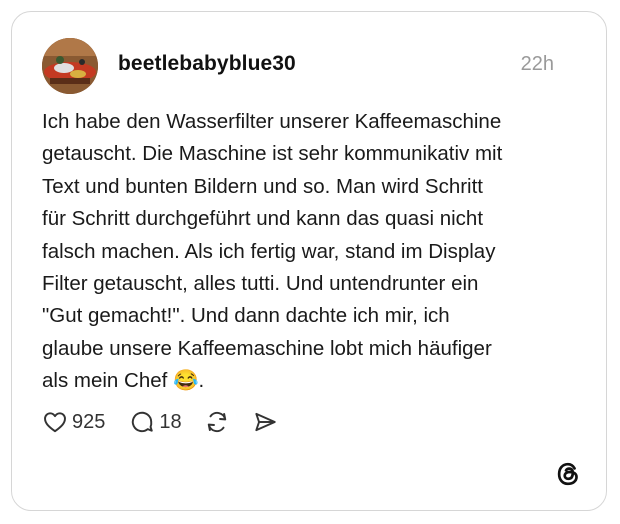 The width and height of the screenshot is (620, 524). What do you see at coordinates (155, 422) in the screenshot?
I see `comment-button: 18` at bounding box center [155, 422].